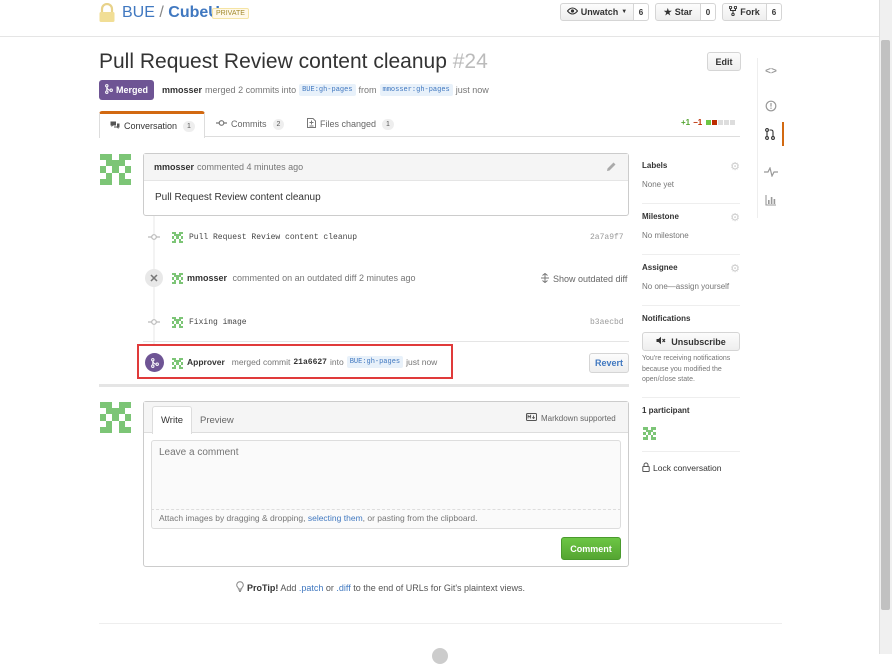 Image resolution: width=892 pixels, height=664 pixels. What do you see at coordinates (177, 278) in the screenshot?
I see `outdated-author-avatar` at bounding box center [177, 278].